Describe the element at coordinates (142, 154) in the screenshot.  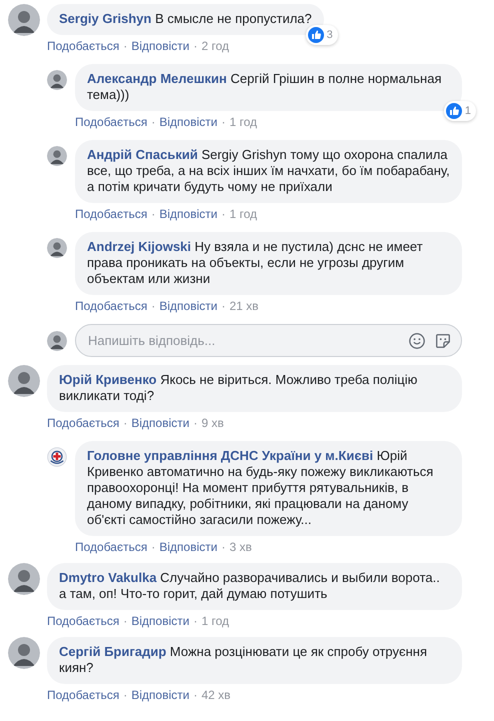
I see `author-link: Андрій Спаський` at that location.